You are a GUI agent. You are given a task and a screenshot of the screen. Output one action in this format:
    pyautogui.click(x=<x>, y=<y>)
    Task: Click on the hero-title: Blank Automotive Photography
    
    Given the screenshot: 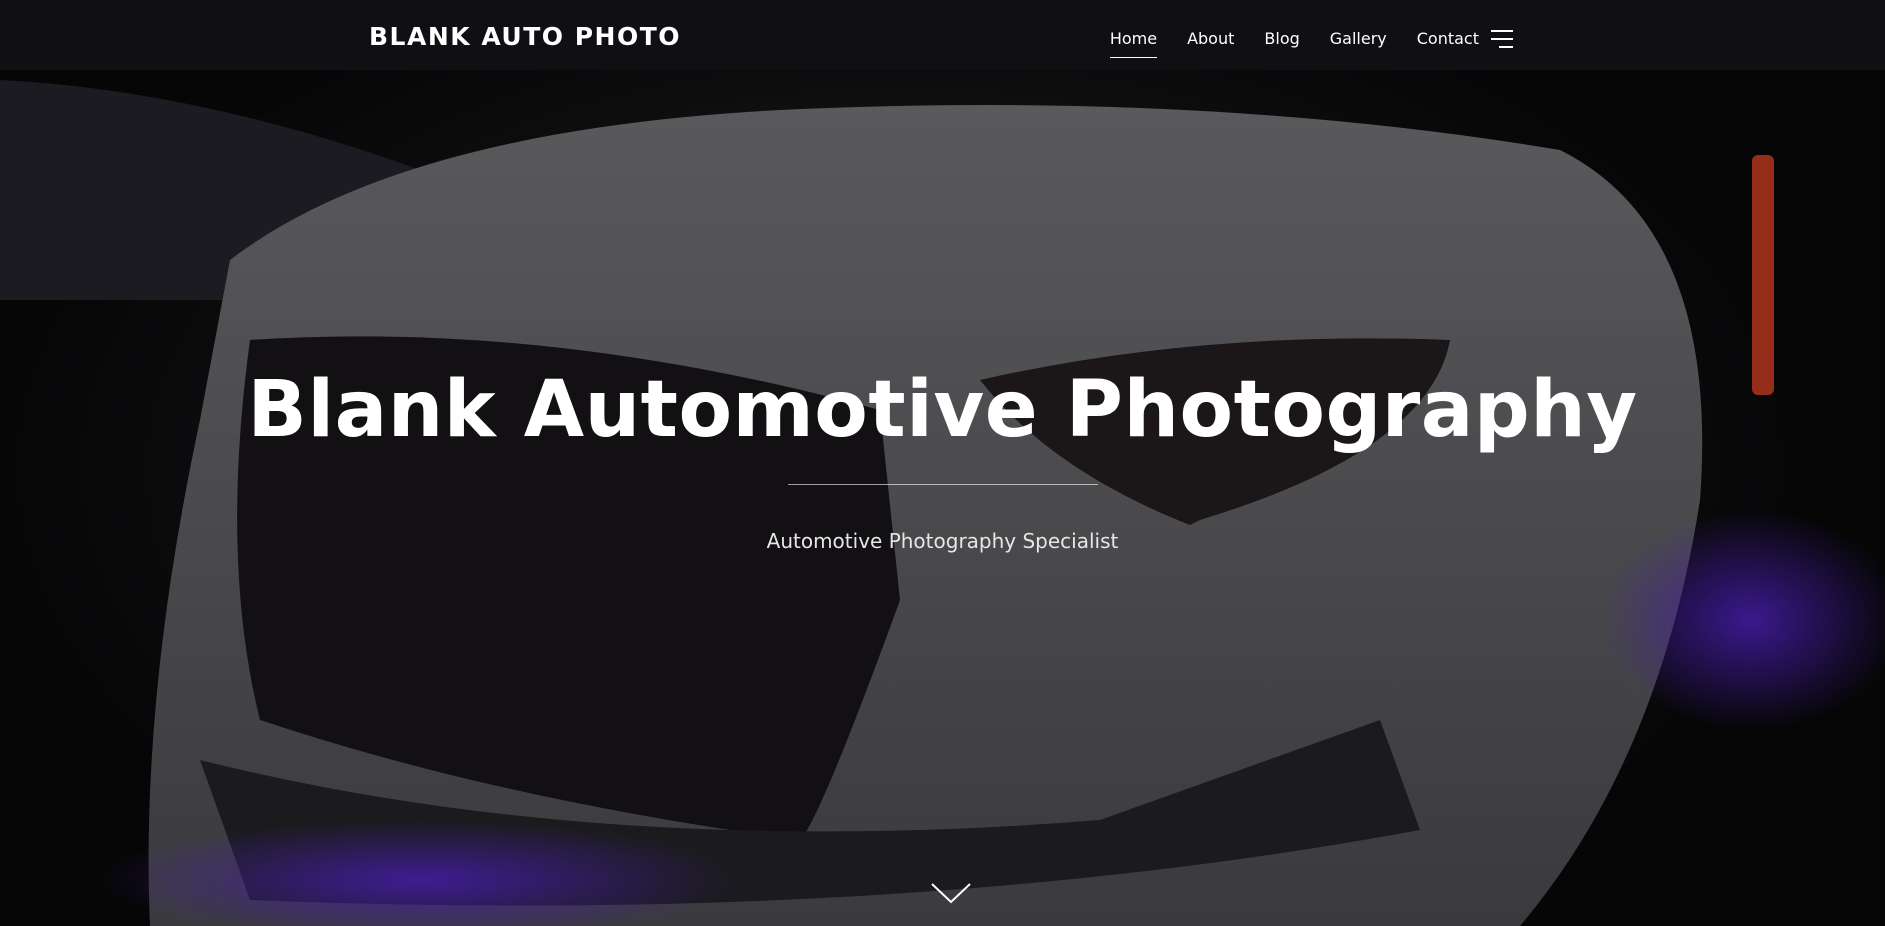 What is the action you would take?
    pyautogui.click(x=942, y=410)
    